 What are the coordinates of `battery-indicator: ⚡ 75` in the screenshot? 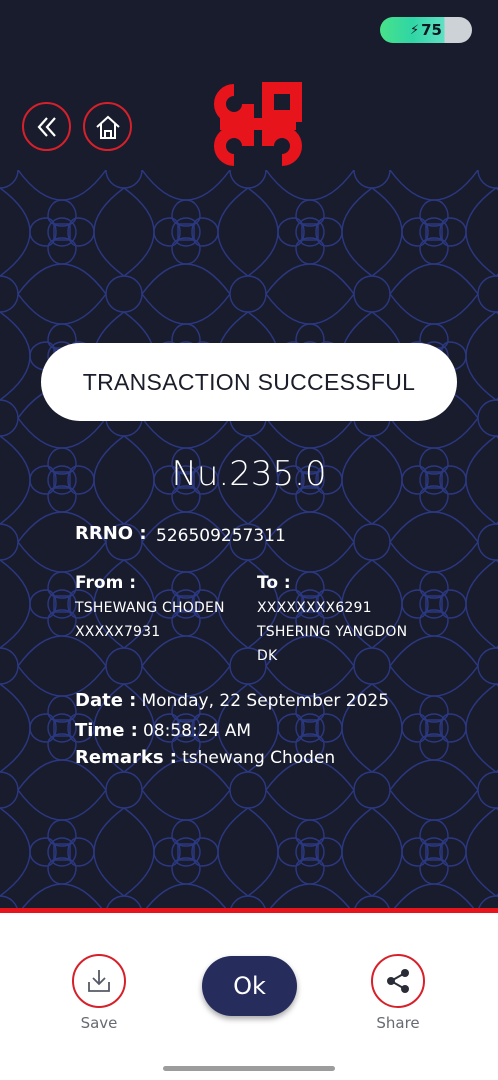 It's located at (426, 30).